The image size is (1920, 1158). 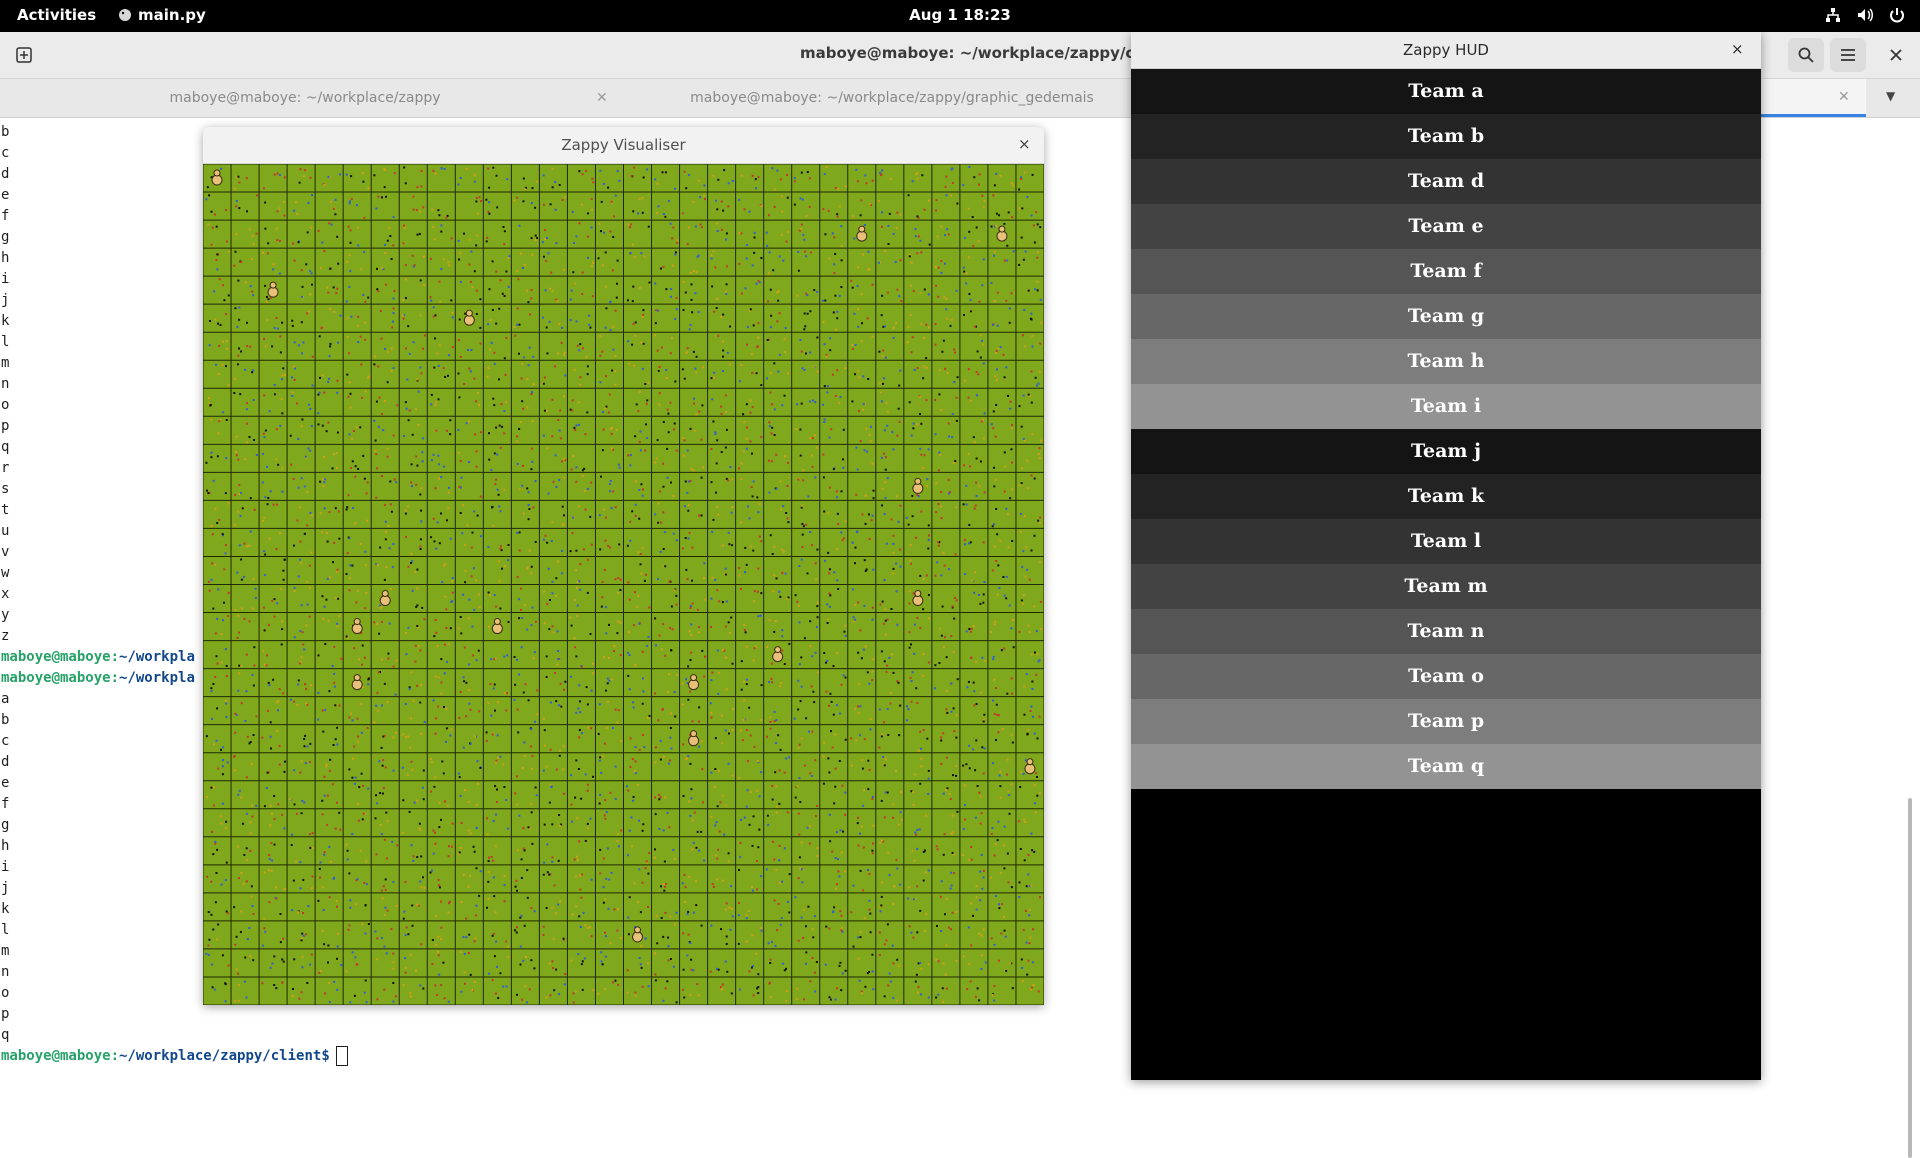 What do you see at coordinates (1806, 55) in the screenshot?
I see `search-button` at bounding box center [1806, 55].